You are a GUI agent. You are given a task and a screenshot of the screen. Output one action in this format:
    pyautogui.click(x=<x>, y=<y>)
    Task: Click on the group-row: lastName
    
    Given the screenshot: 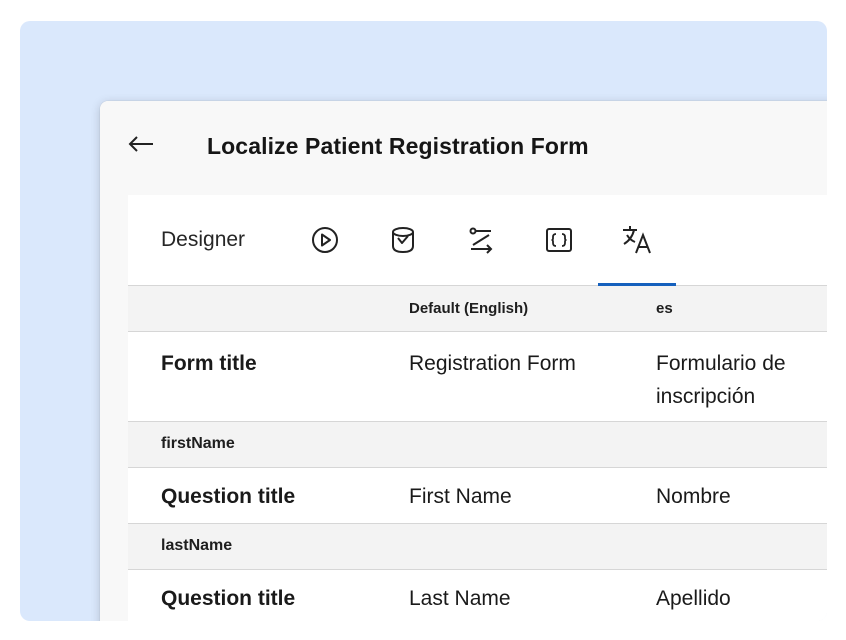 What is the action you would take?
    pyautogui.click(x=477, y=547)
    